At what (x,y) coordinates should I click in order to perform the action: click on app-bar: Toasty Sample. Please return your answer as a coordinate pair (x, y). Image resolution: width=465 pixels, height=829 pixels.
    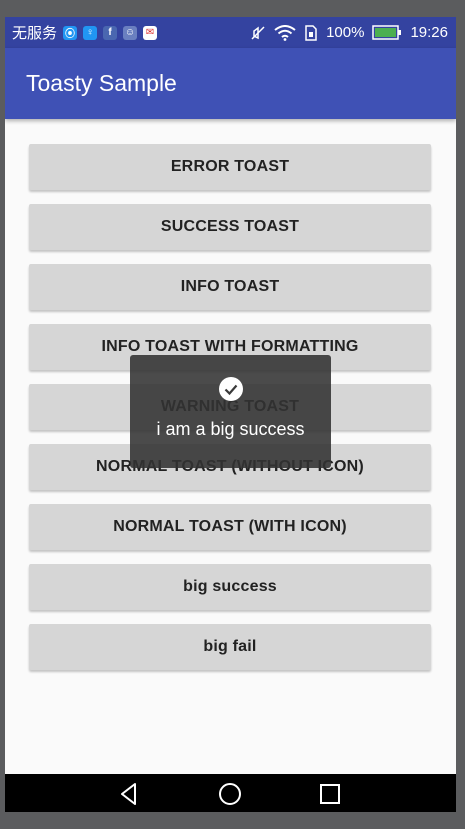
    Looking at the image, I should click on (230, 83).